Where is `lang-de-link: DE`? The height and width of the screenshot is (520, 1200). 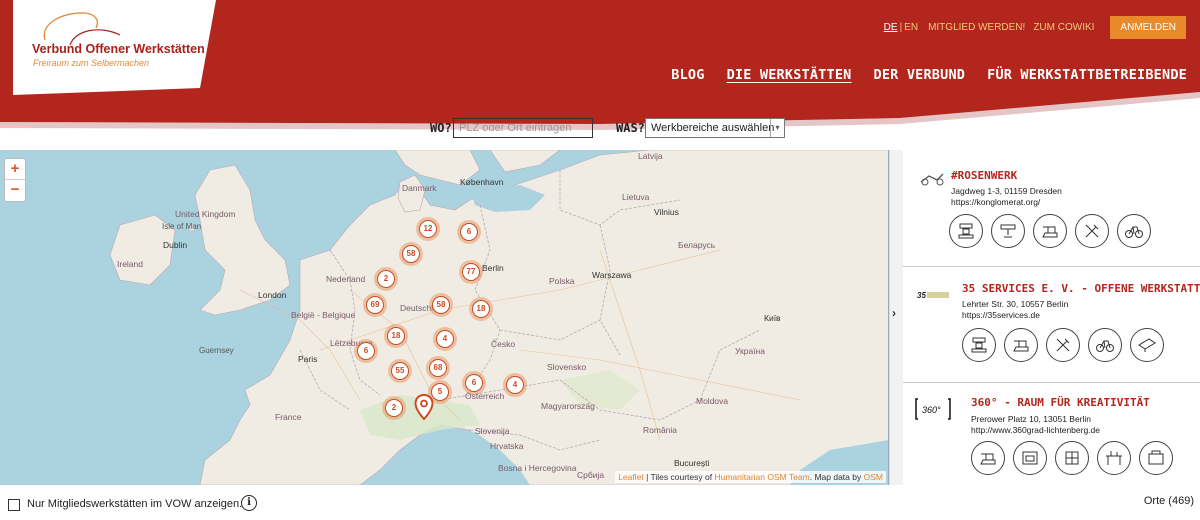
lang-de-link: DE is located at coordinates (891, 27).